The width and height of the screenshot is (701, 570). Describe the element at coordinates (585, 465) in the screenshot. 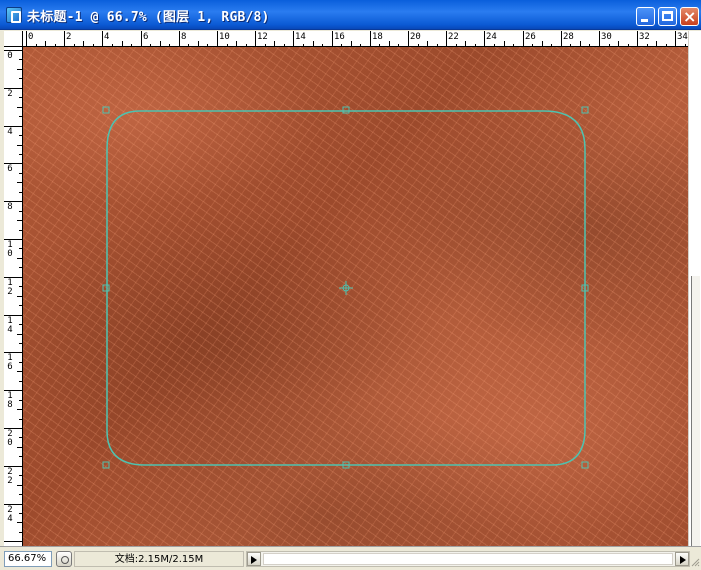

I see `anchor-point-bottom-right` at that location.